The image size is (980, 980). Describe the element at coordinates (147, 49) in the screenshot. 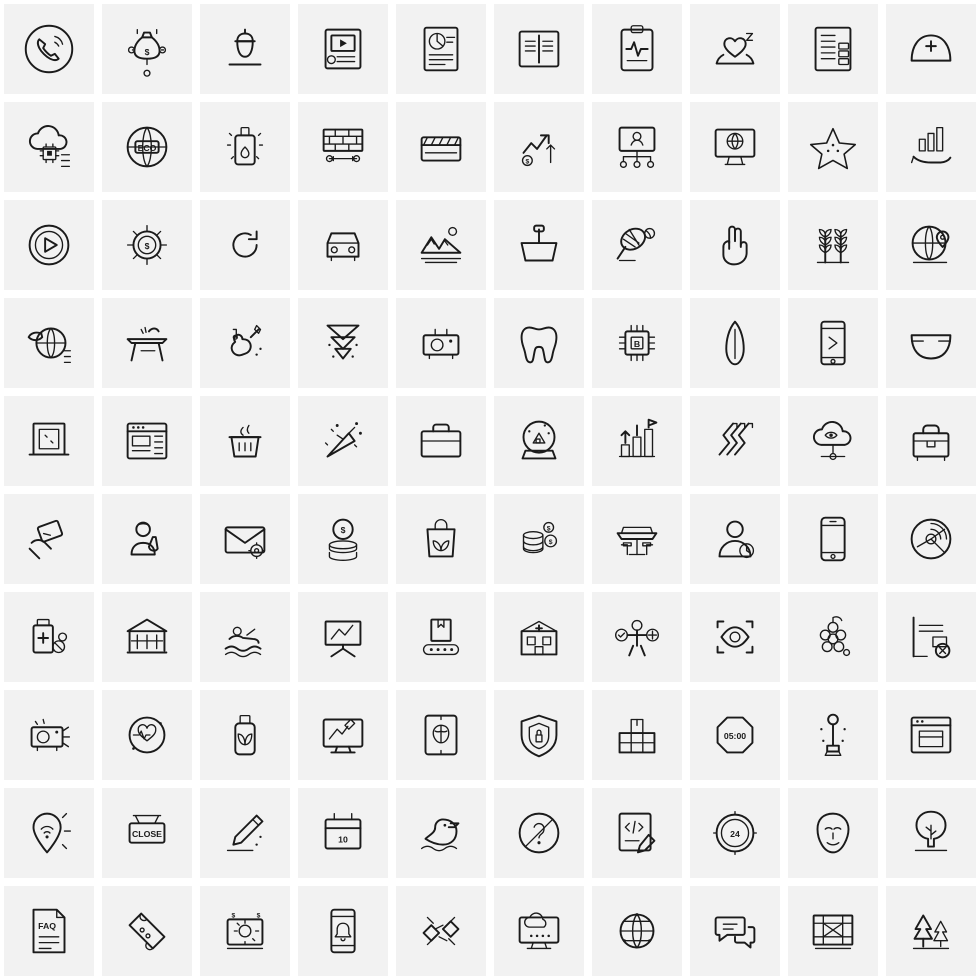

I see `icon-cell-1-2: $` at that location.